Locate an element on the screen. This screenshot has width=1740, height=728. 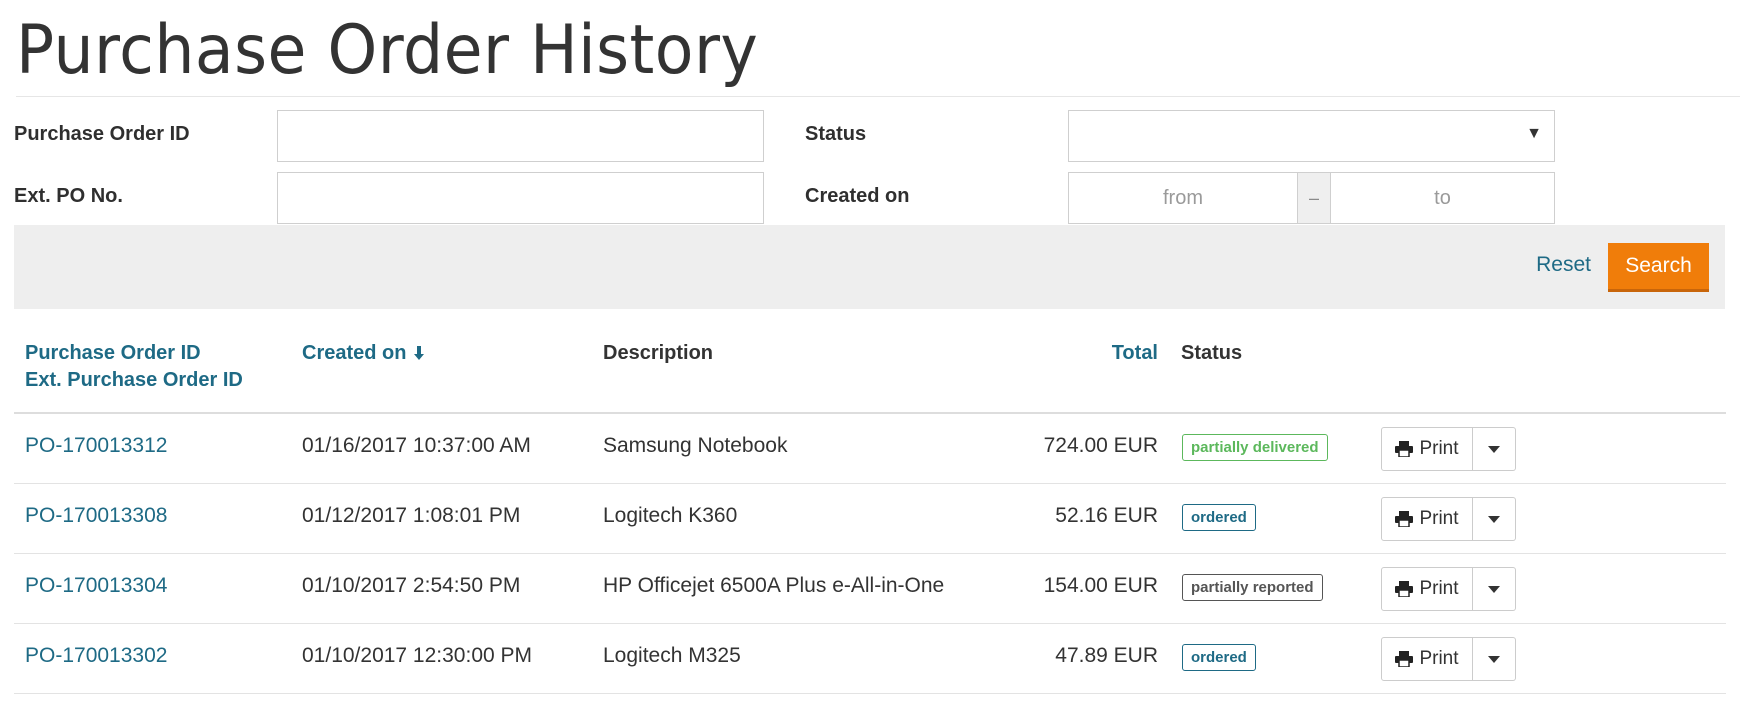
filter-action-bar: Reset Search is located at coordinates (869, 267).